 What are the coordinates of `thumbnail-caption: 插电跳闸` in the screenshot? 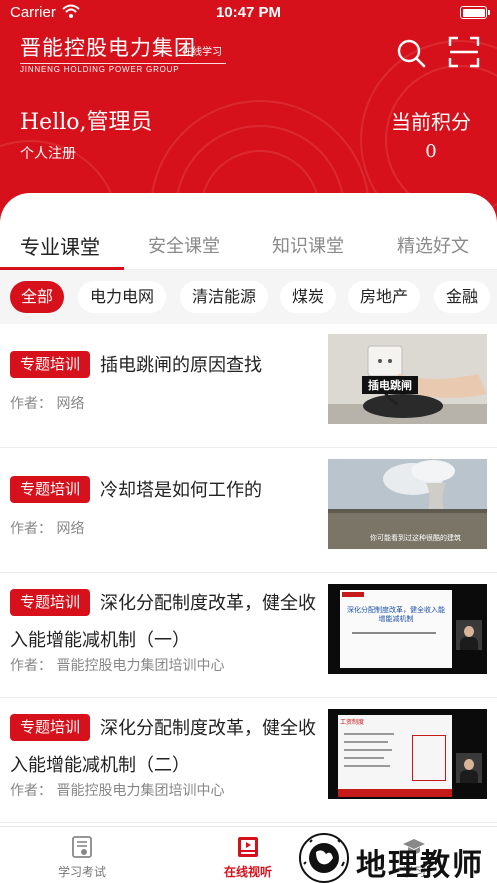 It's located at (390, 385).